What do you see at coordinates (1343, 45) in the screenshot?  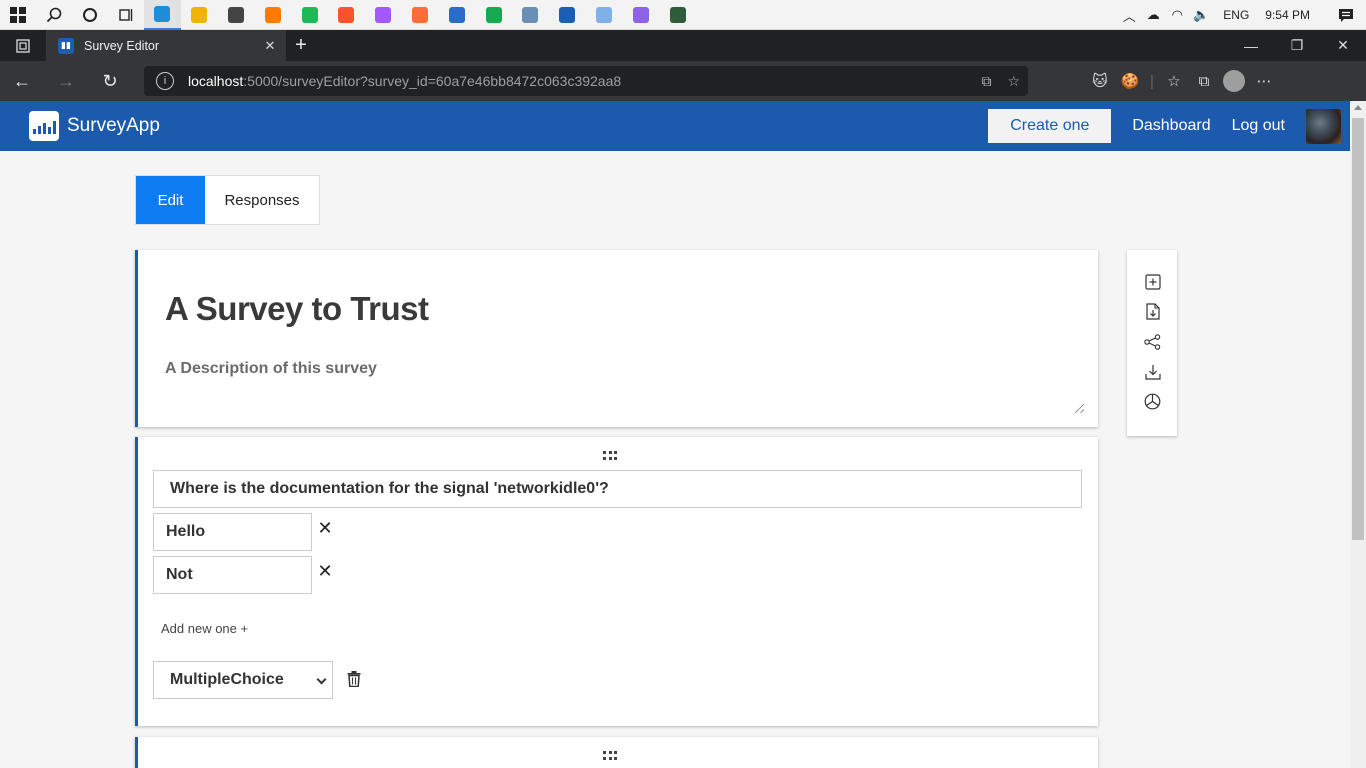 I see `close-window-icon: ✕` at bounding box center [1343, 45].